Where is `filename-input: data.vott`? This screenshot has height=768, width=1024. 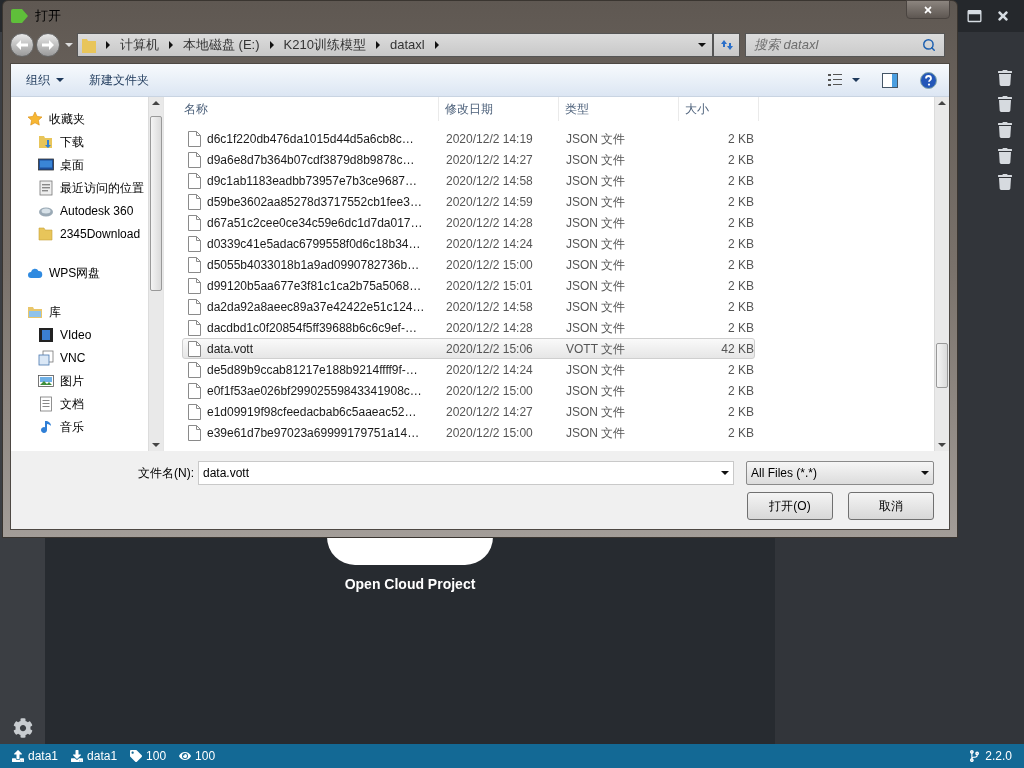 filename-input: data.vott is located at coordinates (462, 473).